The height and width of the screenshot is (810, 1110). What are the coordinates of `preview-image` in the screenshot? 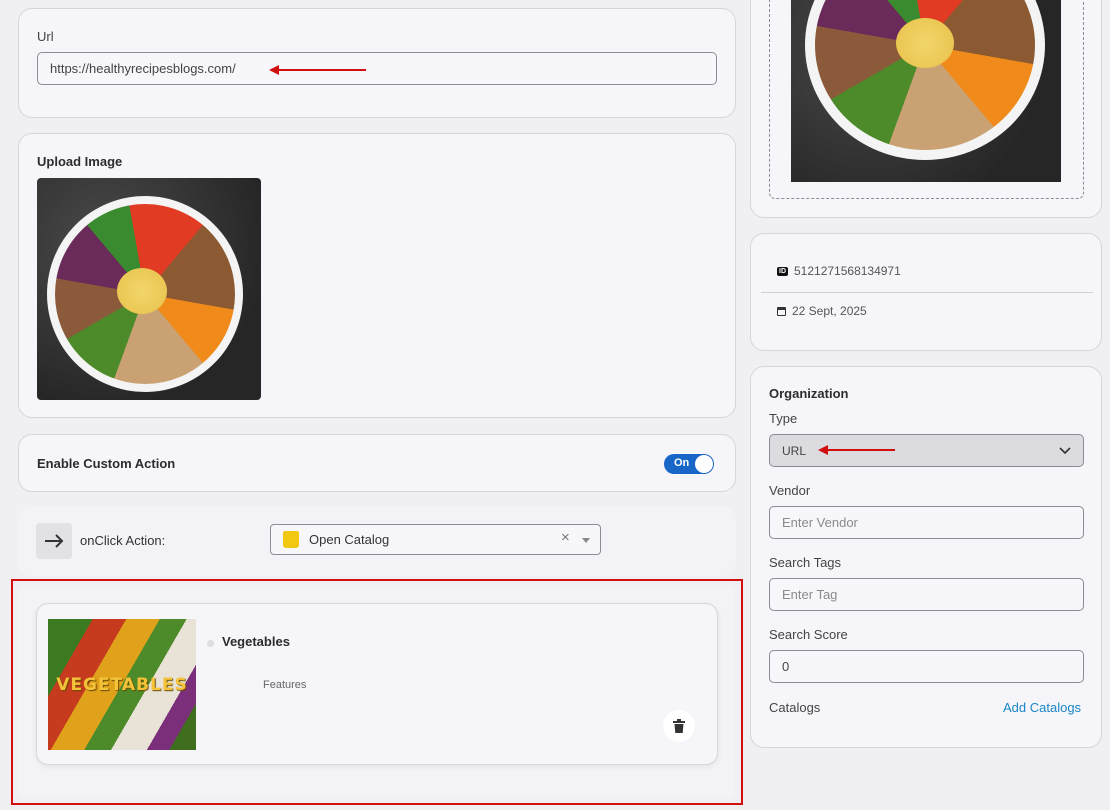 It's located at (926, 91).